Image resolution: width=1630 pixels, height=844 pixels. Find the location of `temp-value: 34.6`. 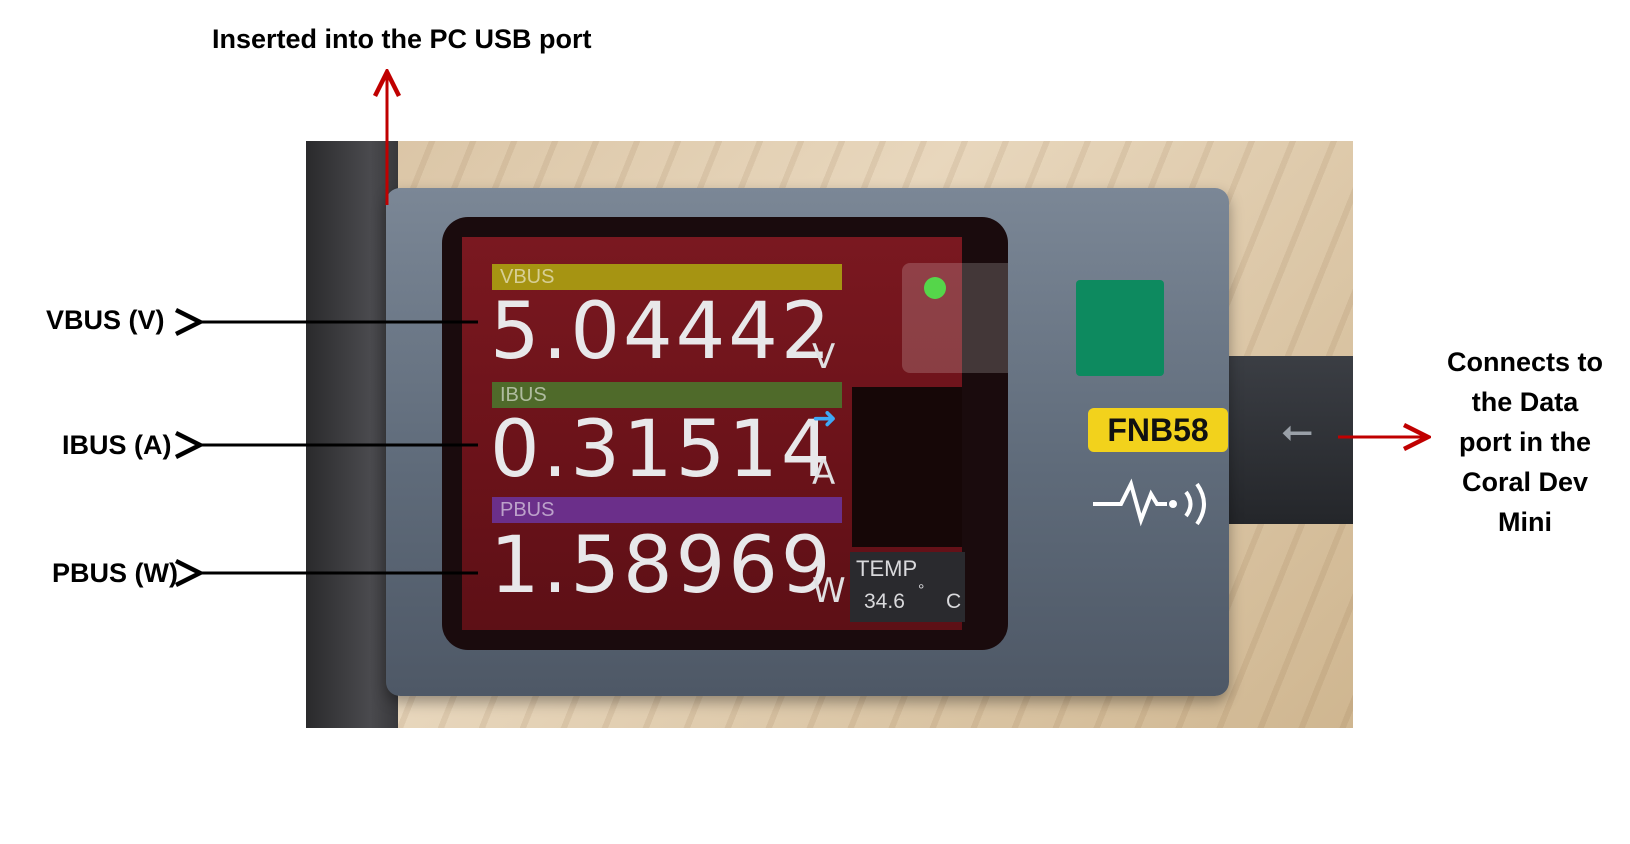

temp-value: 34.6 is located at coordinates (884, 601).